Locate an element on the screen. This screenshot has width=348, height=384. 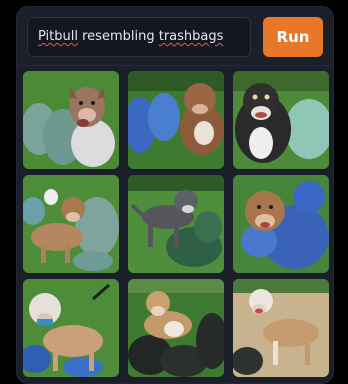
image-8-art is located at coordinates (176, 328).